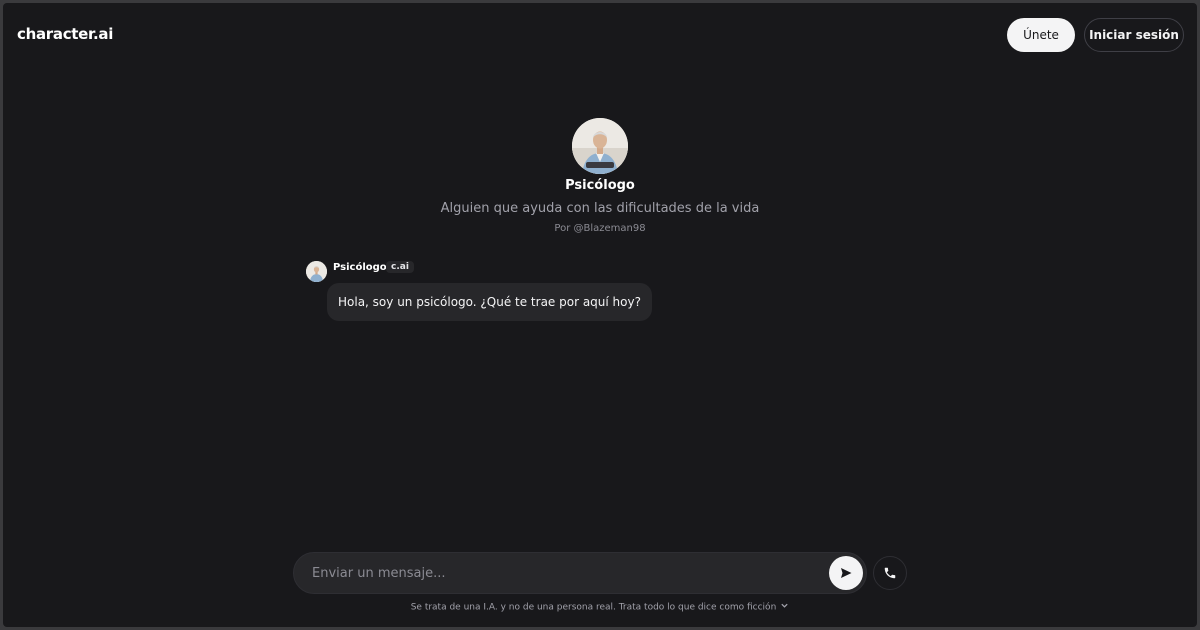 The image size is (1200, 630). What do you see at coordinates (562, 573) in the screenshot?
I see `message-input` at bounding box center [562, 573].